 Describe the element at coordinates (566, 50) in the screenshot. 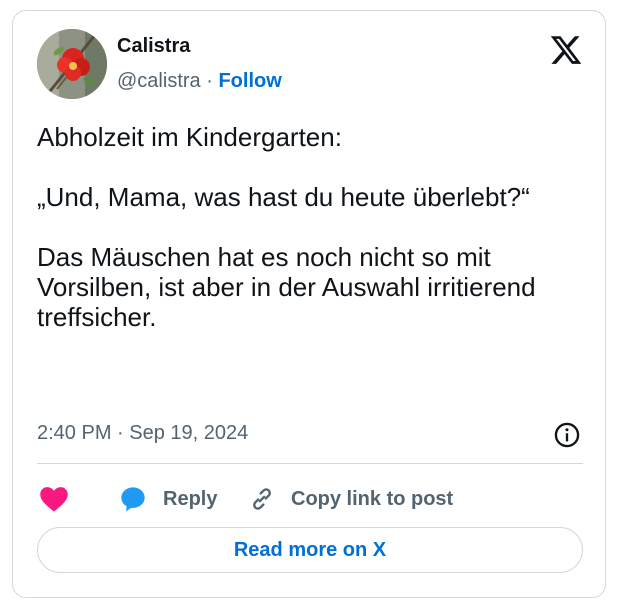

I see `x-logo-icon` at that location.